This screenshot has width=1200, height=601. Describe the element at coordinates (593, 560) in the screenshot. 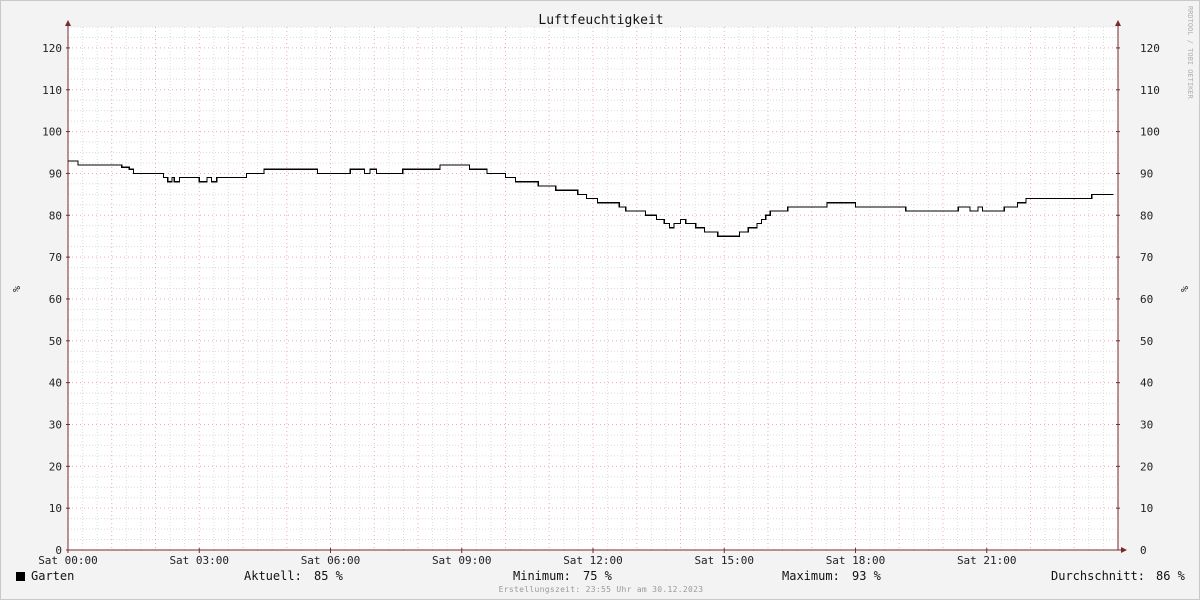

I see `x-tick-label: Sat 12:00` at that location.